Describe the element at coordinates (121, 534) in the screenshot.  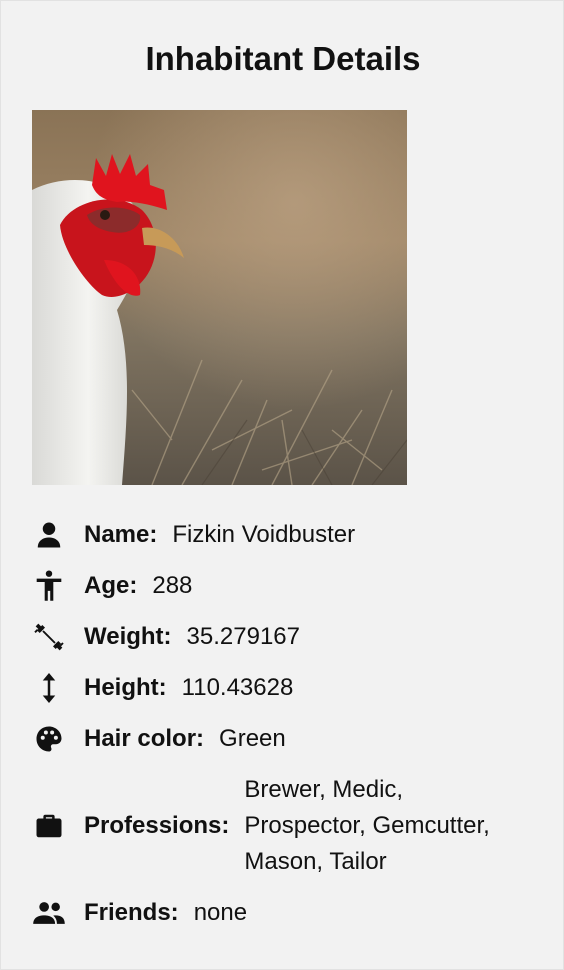
I see `name-label: Name:` at that location.